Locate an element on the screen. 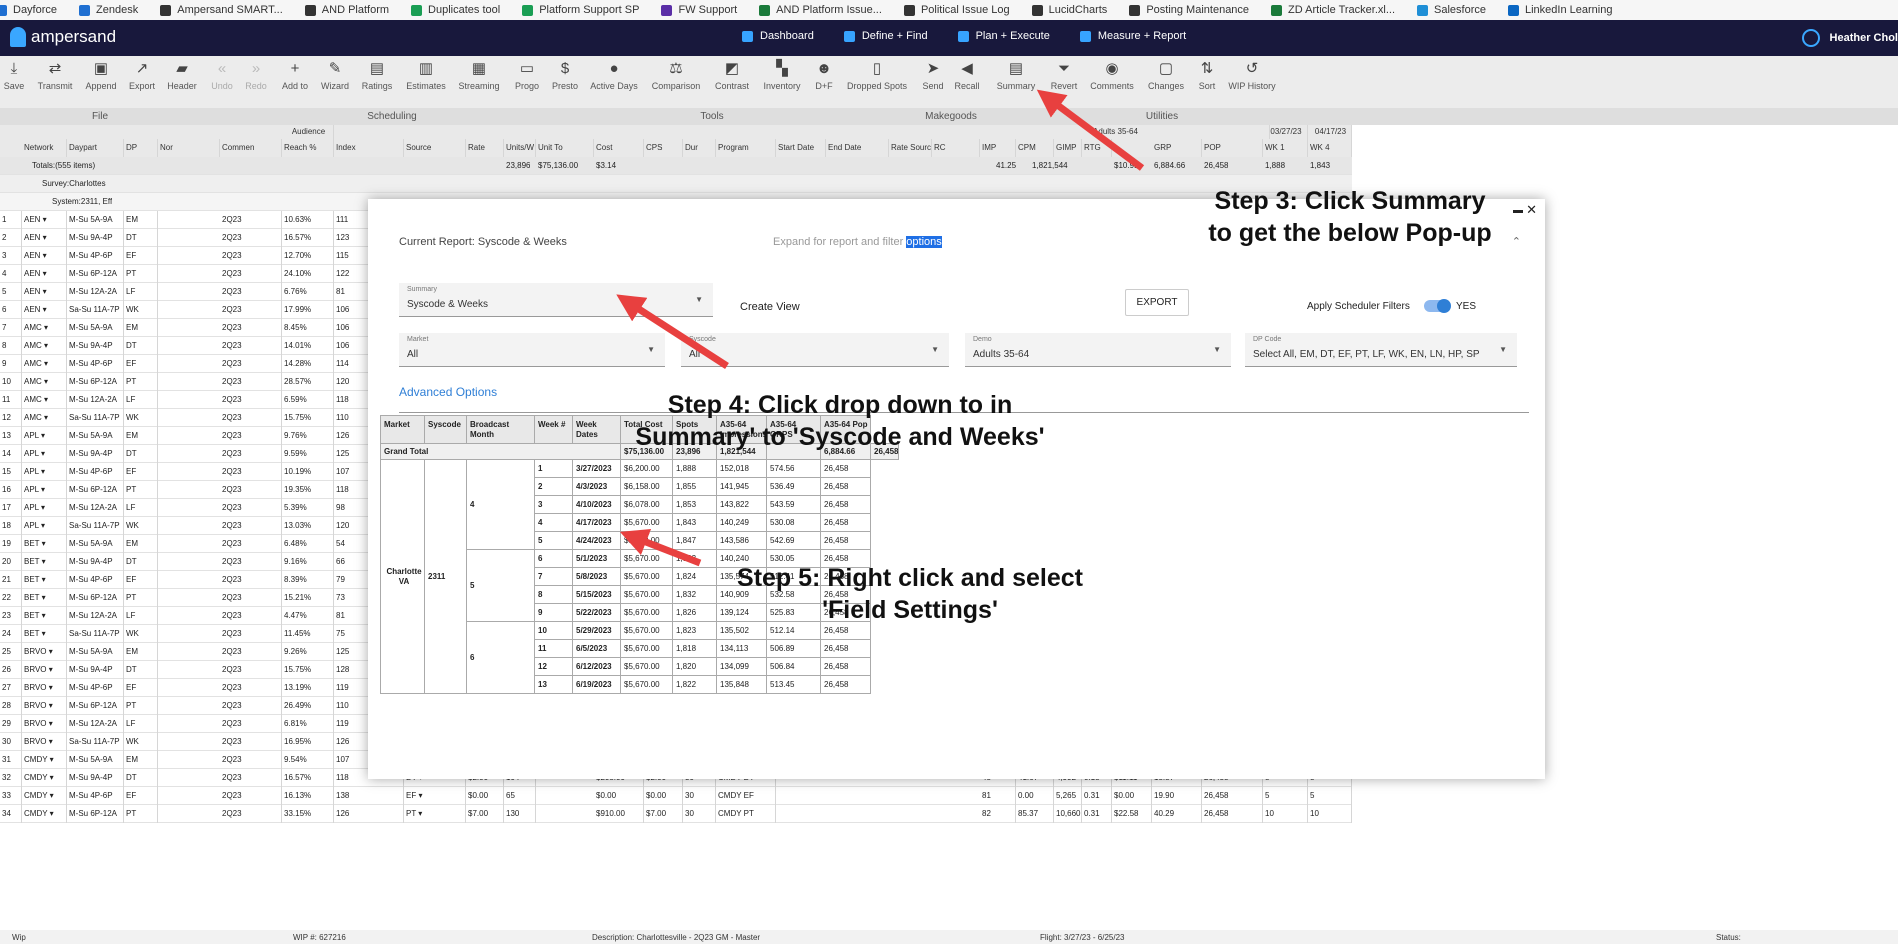 This screenshot has height=944, width=1898. arrow-to-summary is located at coordinates (1090, 130).